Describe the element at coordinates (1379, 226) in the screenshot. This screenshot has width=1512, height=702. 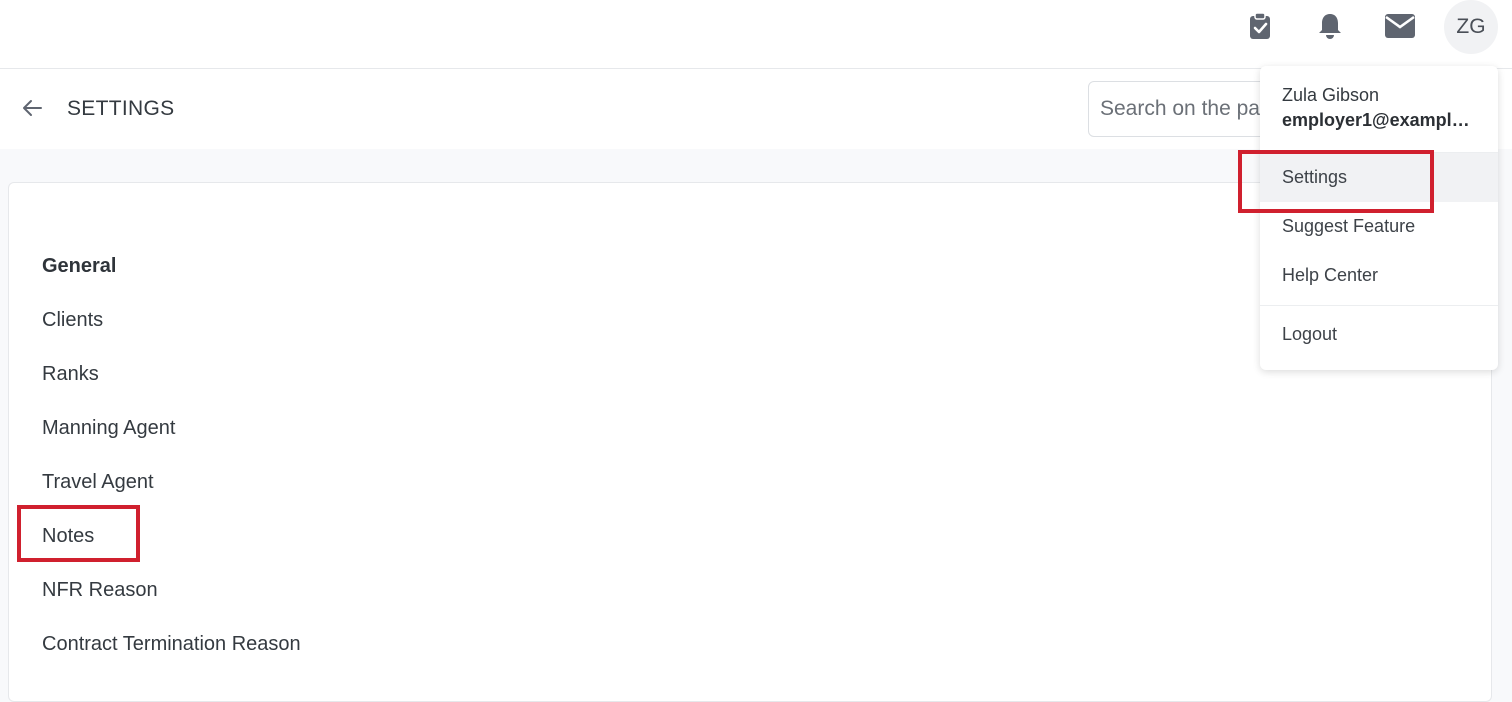
I see `menu-item-suggest-feature: Suggest Feature` at that location.